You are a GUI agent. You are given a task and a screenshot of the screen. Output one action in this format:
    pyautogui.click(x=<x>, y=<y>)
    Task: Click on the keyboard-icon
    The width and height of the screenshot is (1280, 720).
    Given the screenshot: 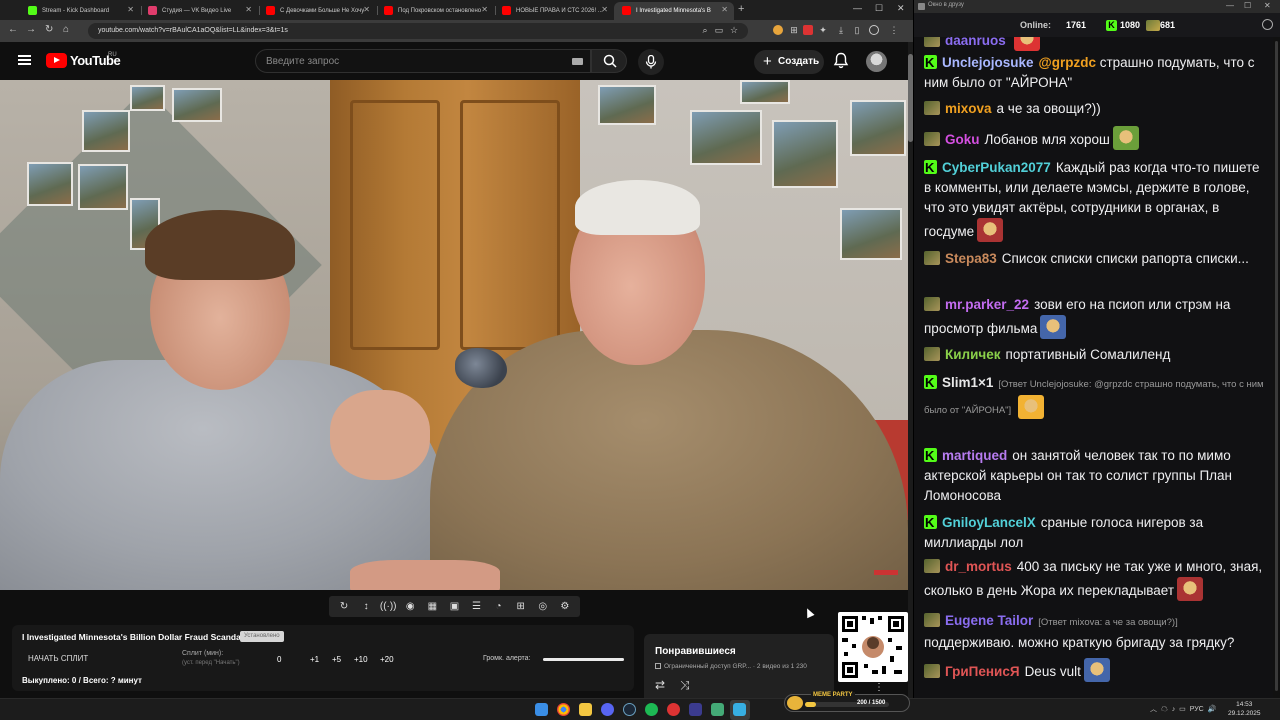 What is the action you would take?
    pyautogui.click(x=577, y=61)
    